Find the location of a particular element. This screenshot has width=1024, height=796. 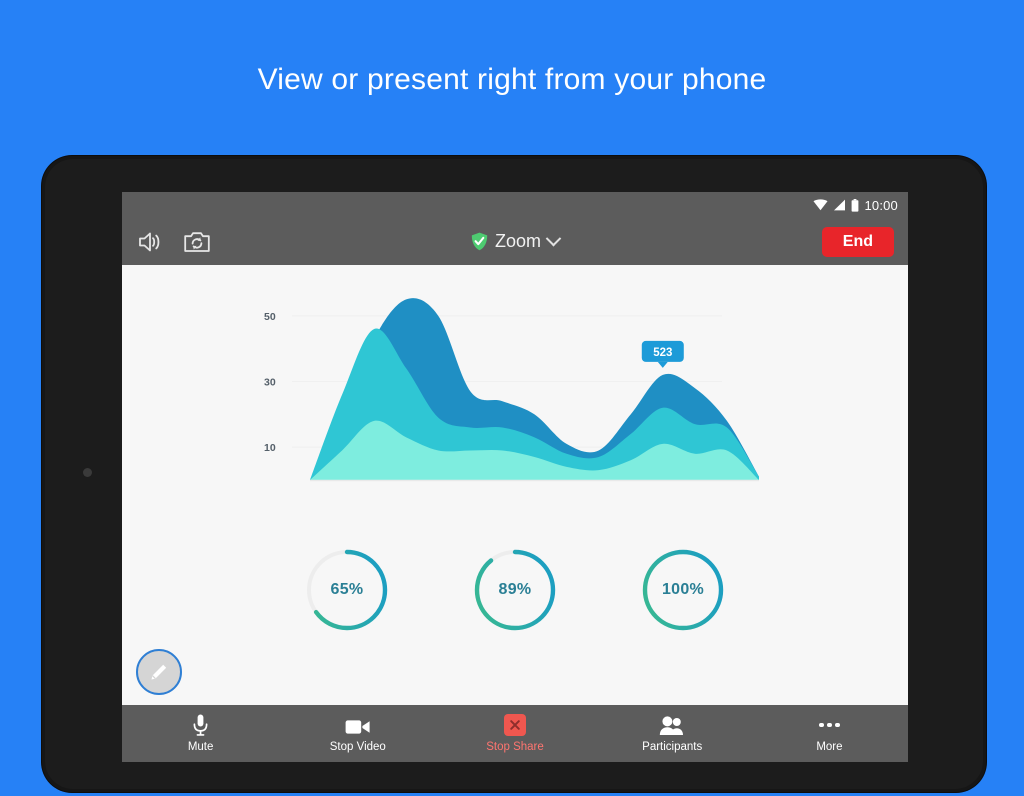

chevron-down-icon is located at coordinates (553, 238).